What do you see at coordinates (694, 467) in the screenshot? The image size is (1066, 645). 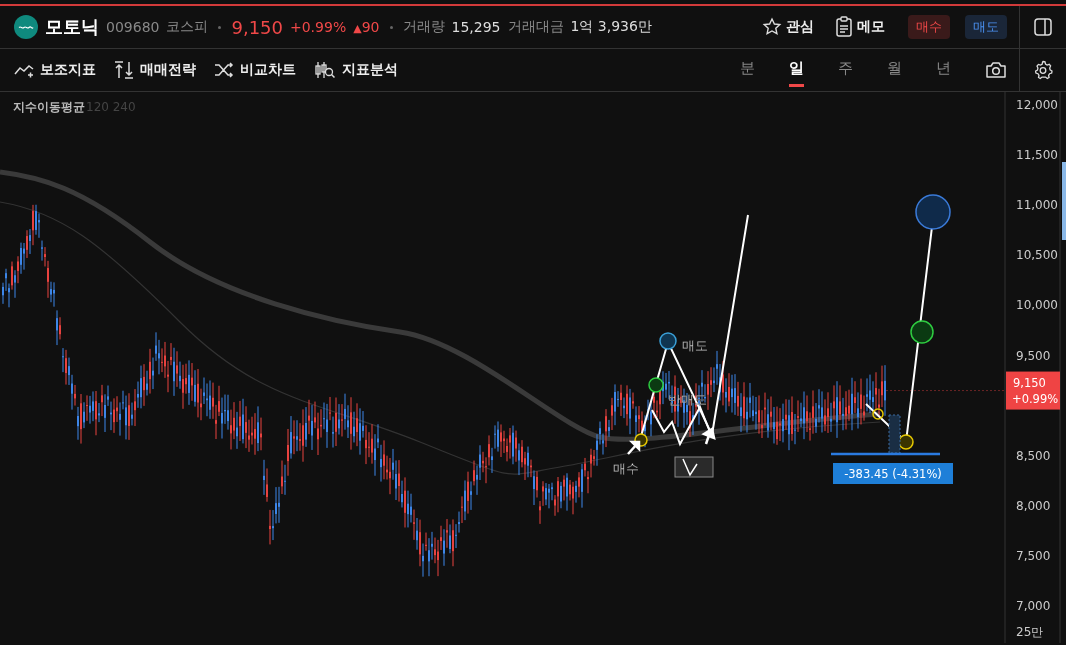 I see `pattern-box` at bounding box center [694, 467].